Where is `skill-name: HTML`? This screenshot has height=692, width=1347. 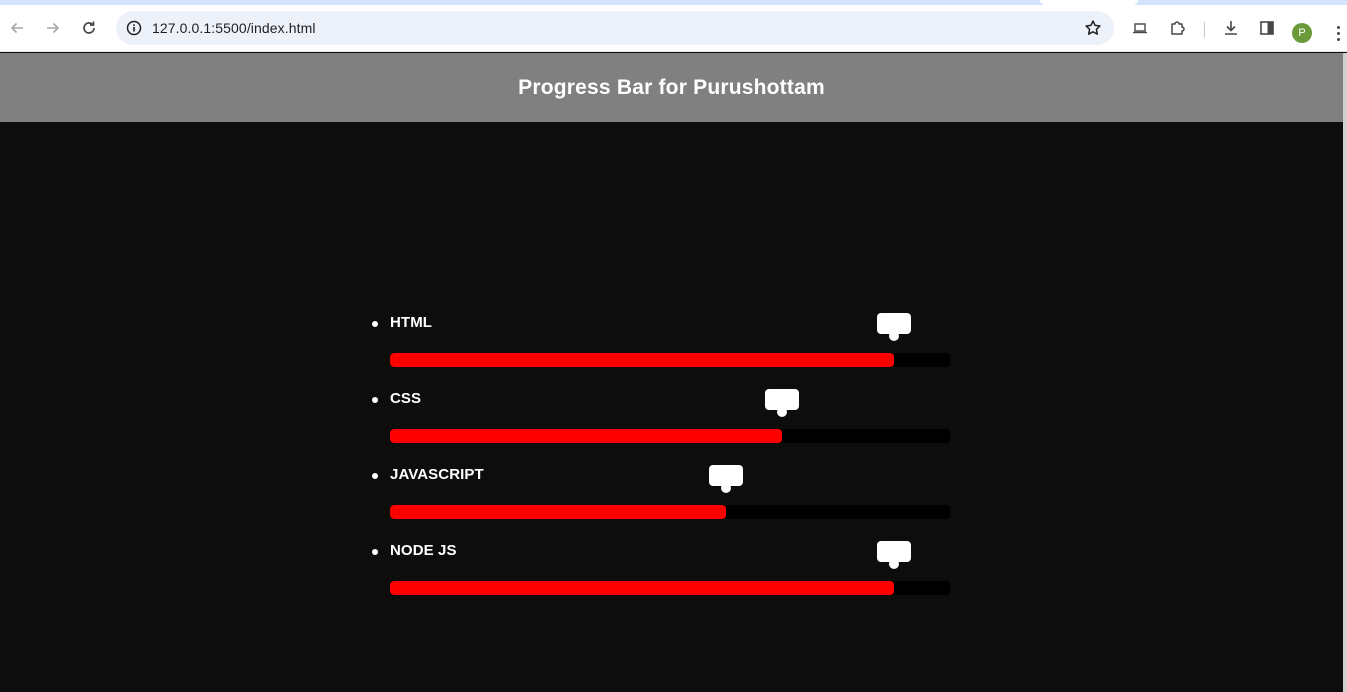 skill-name: HTML is located at coordinates (411, 322).